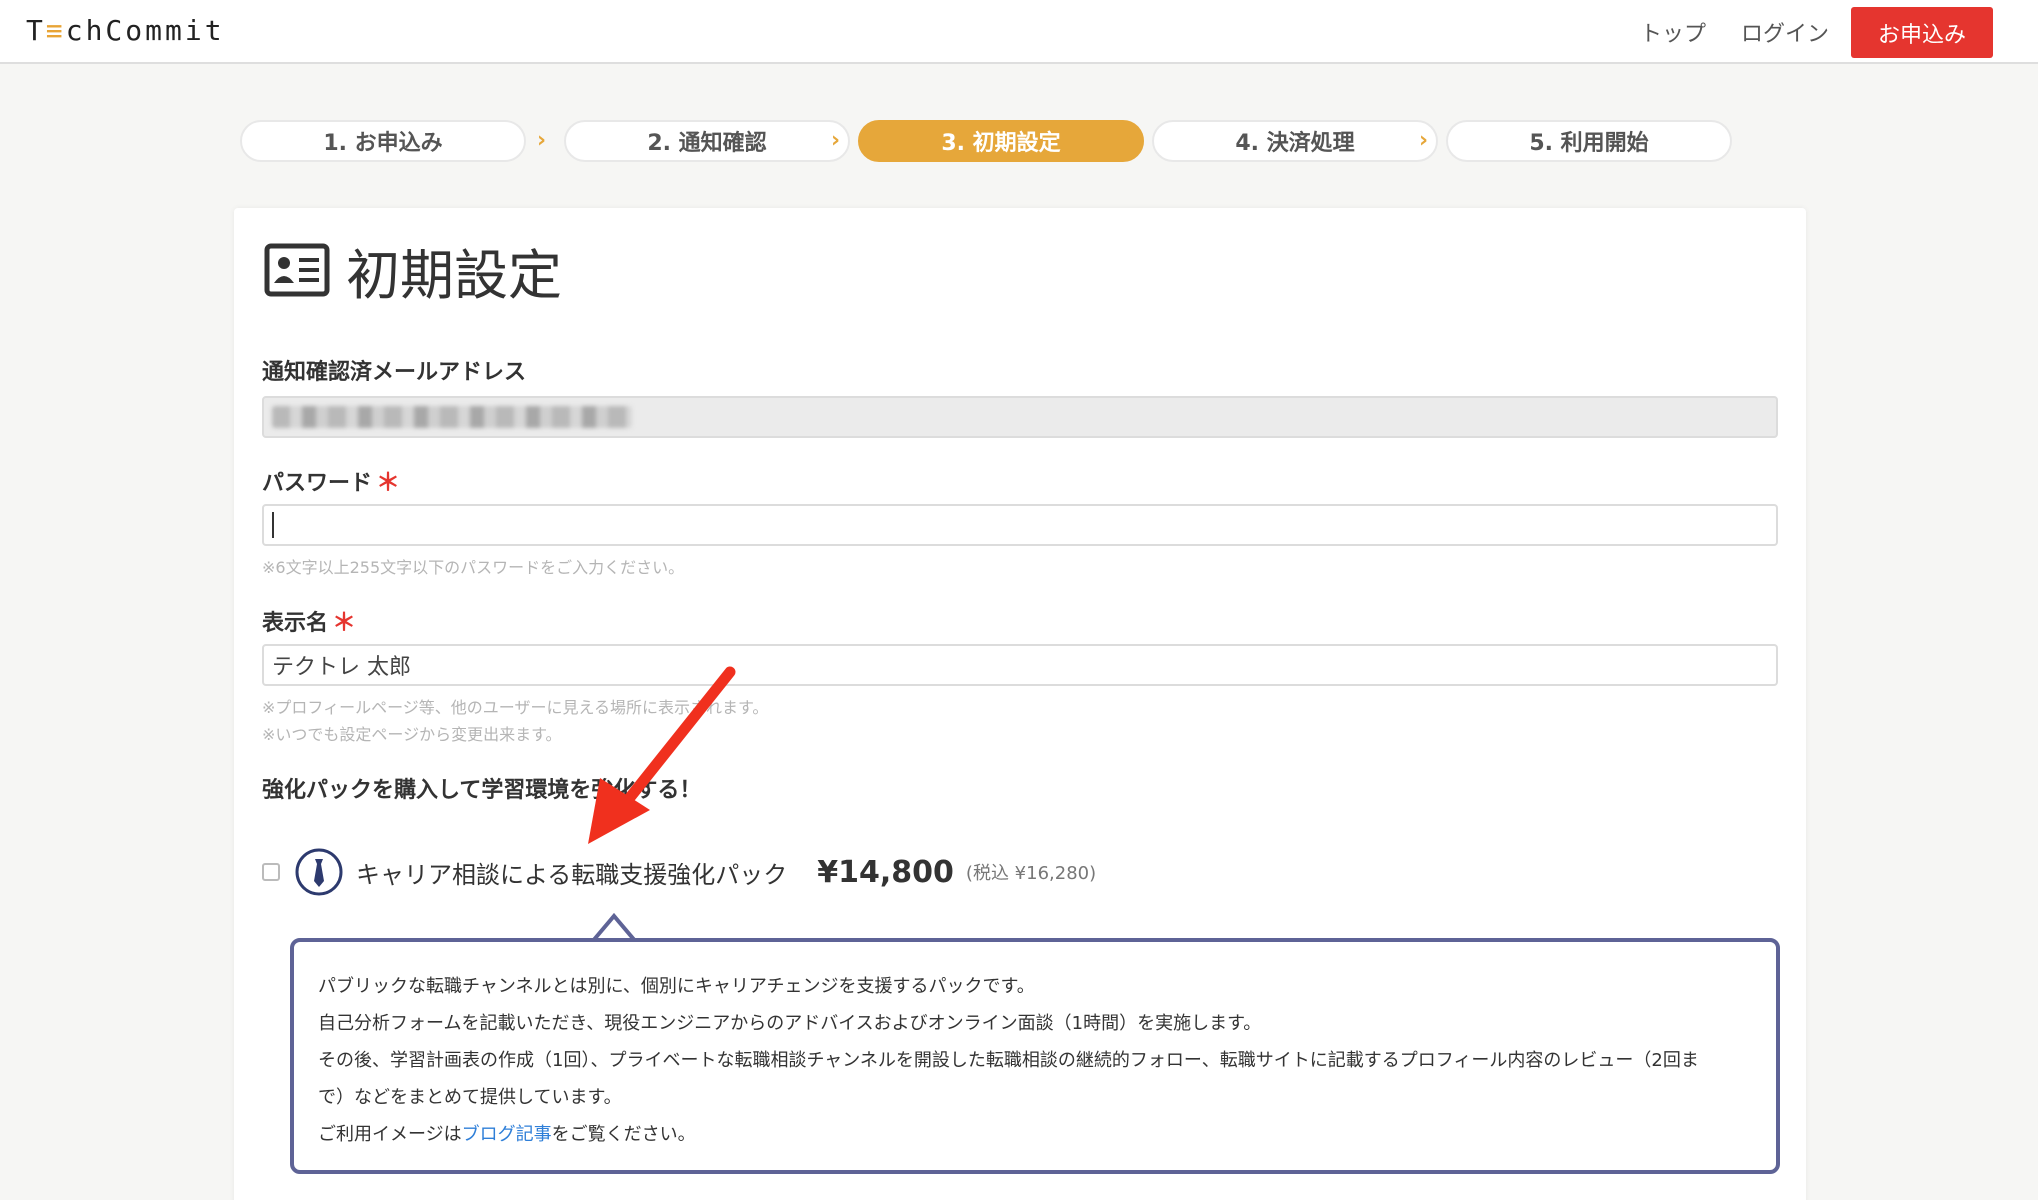  I want to click on email-field, so click(1020, 417).